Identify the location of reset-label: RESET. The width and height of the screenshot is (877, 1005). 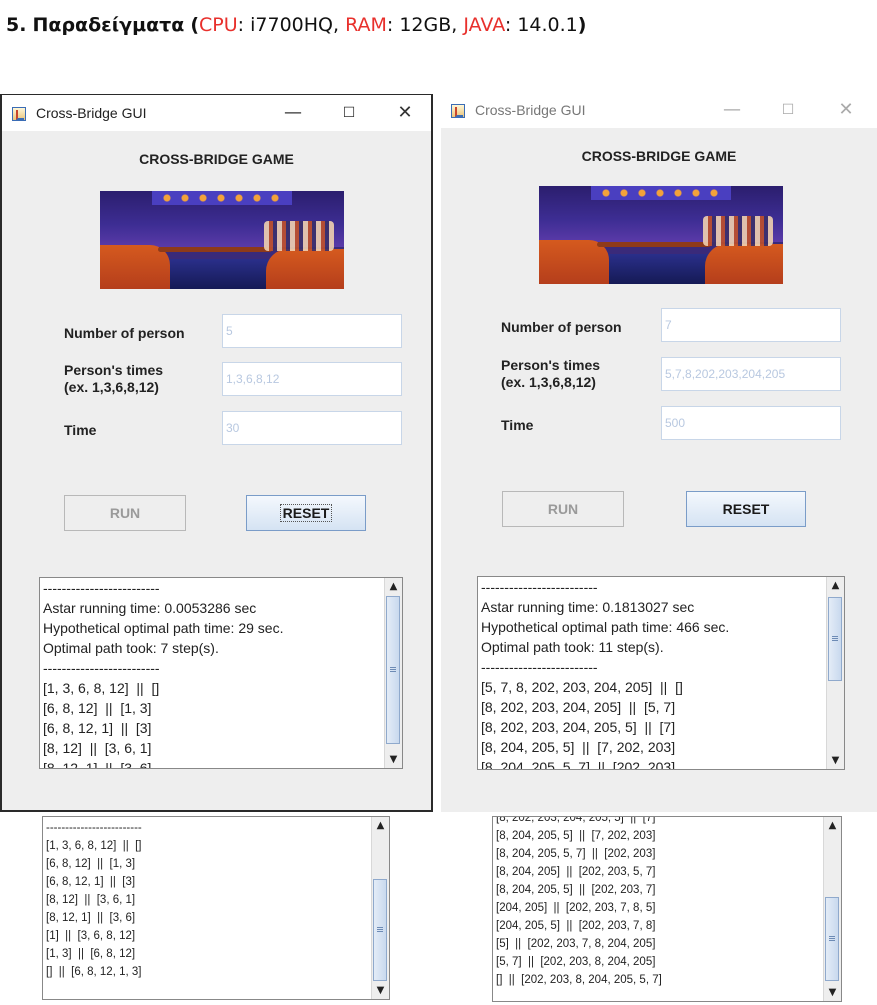
(746, 509).